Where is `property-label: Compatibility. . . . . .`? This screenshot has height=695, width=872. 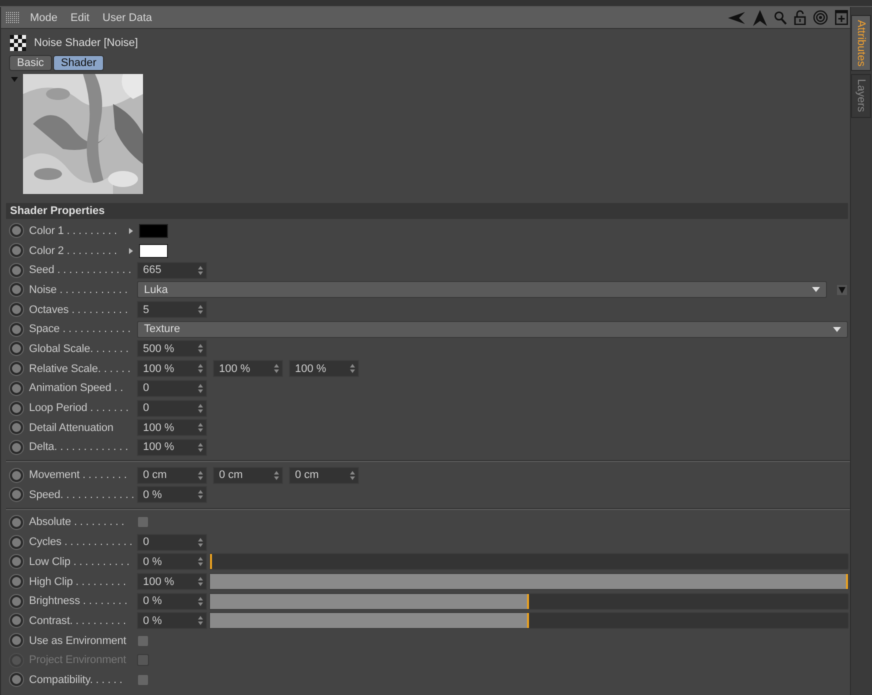
property-label: Compatibility. . . . . . is located at coordinates (76, 680).